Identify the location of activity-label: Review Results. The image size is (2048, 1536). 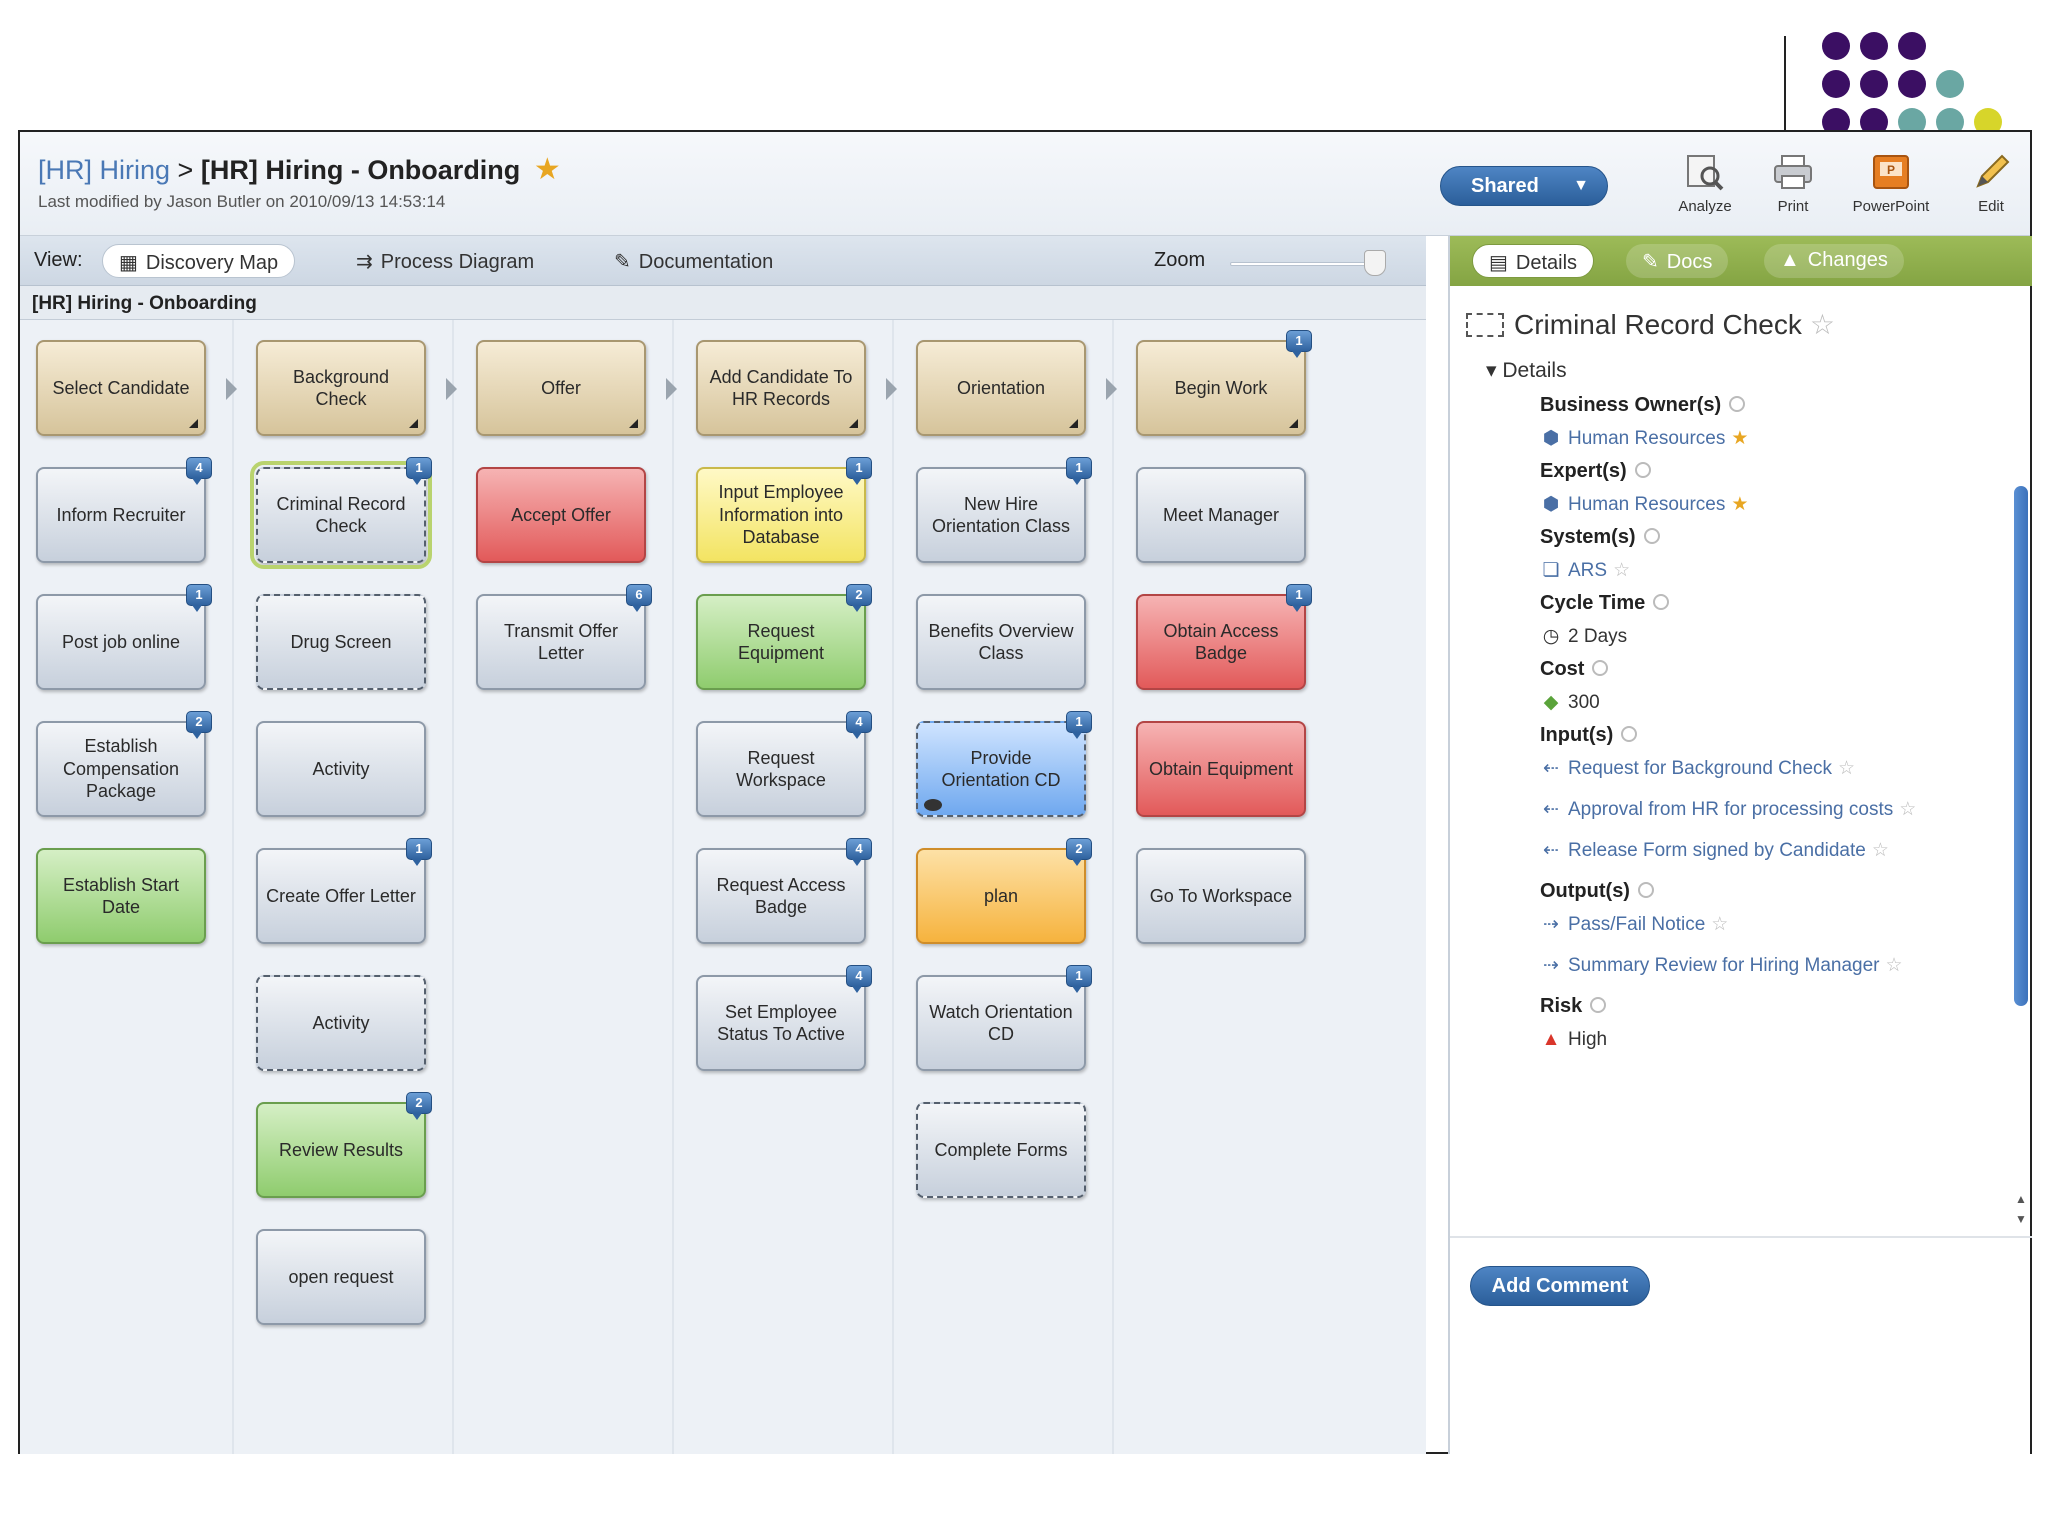
(341, 1149).